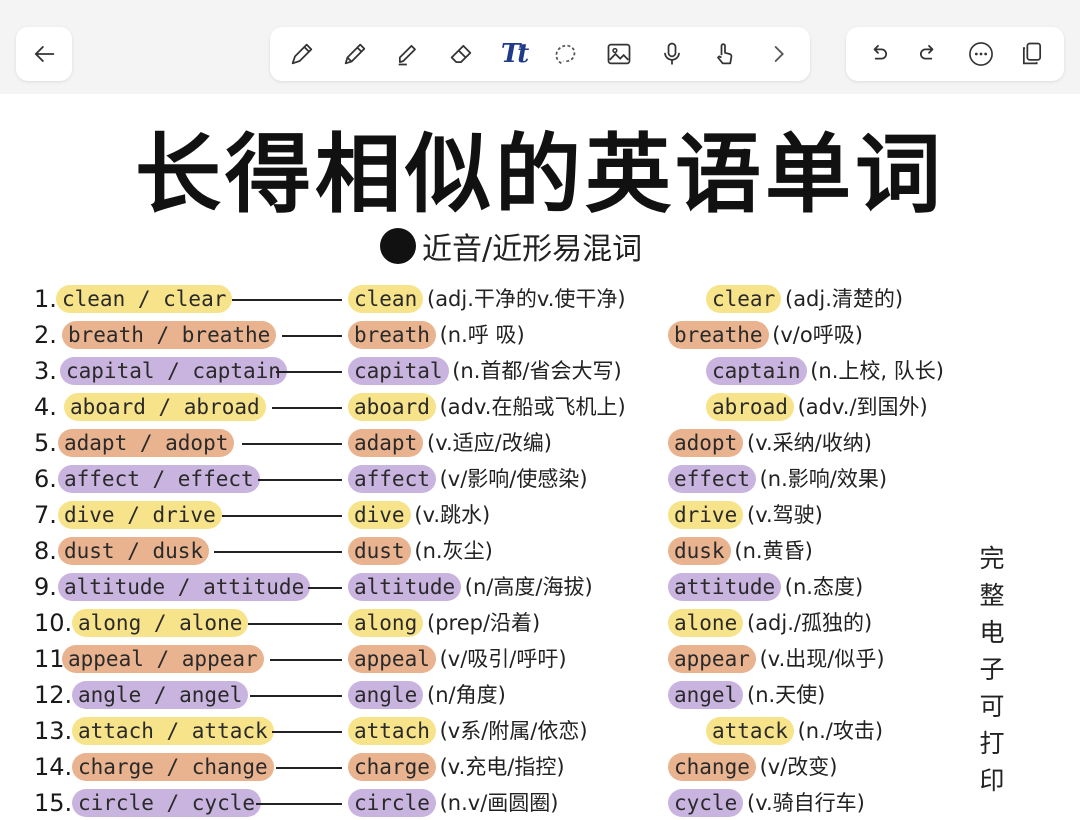 Image resolution: width=1080 pixels, height=820 pixels. I want to click on word-pair: affect / effect, so click(159, 479).